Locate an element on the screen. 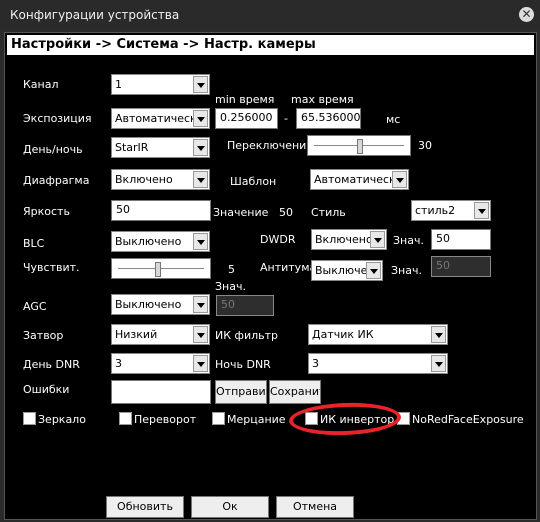 Image resolution: width=540 pixels, height=522 pixels. sensitivity-label: Чувствит. is located at coordinates (51, 267).